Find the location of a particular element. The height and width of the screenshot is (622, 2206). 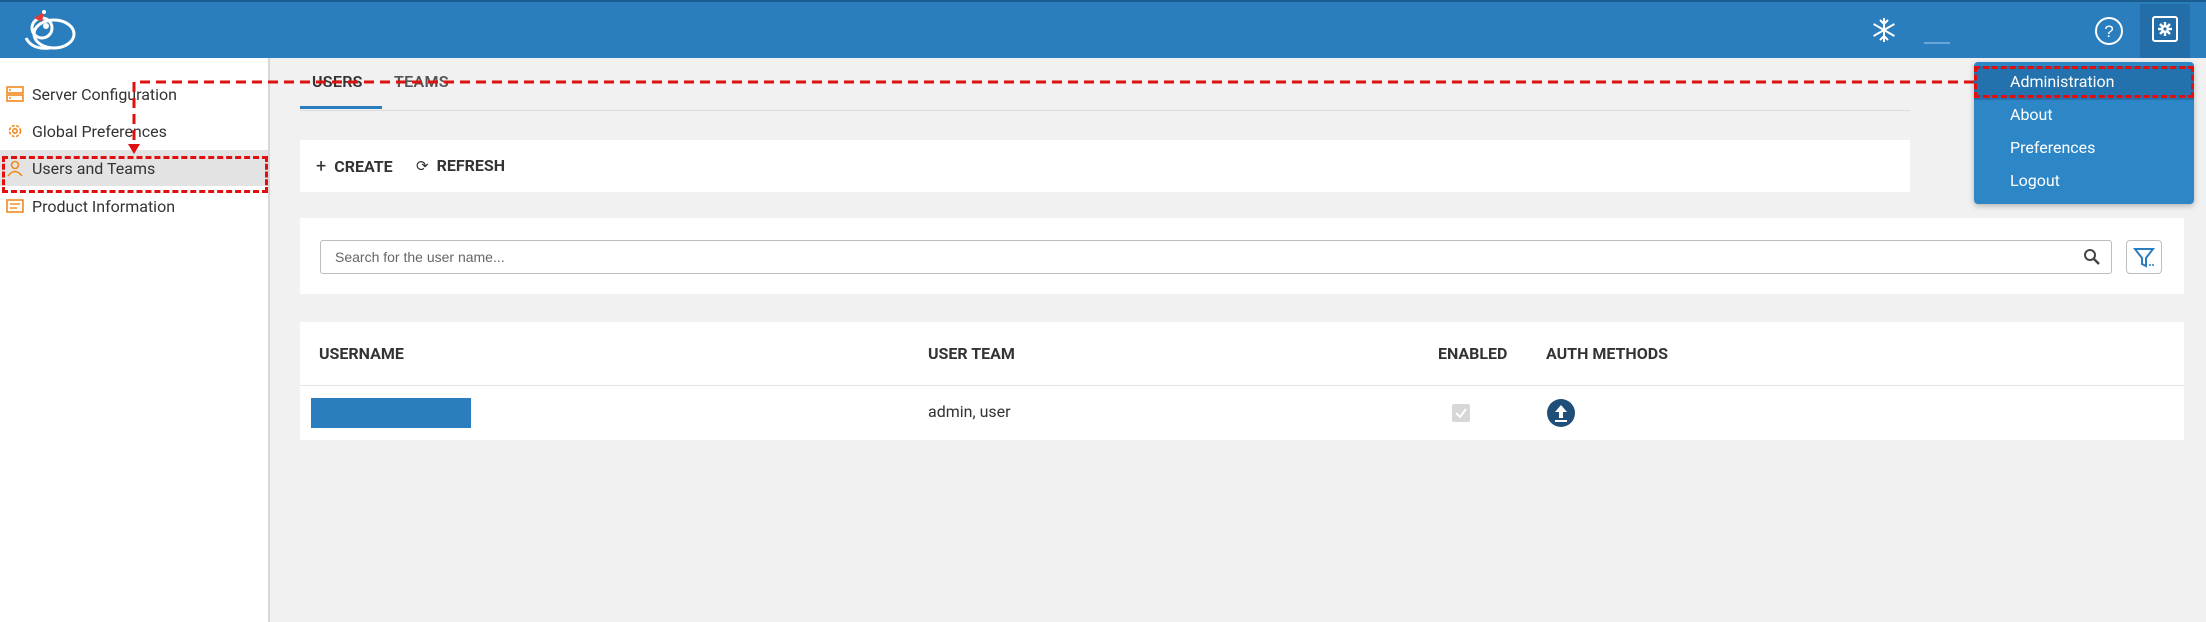

annotation-arrow is located at coordinates (1051, 117).